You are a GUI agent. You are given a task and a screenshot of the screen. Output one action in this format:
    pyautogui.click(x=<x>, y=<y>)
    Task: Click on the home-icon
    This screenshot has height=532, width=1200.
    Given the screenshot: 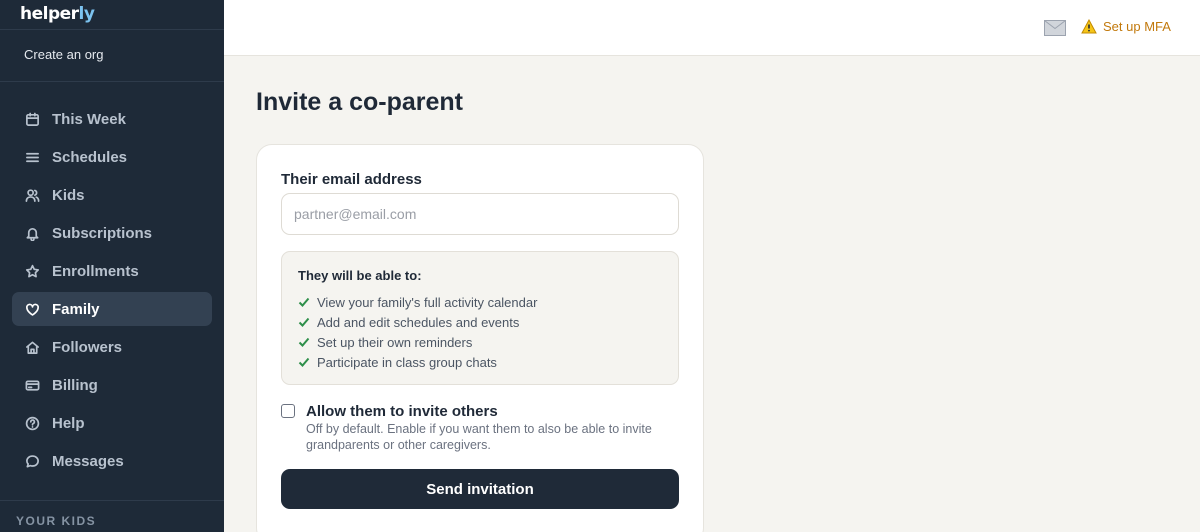 What is the action you would take?
    pyautogui.click(x=32, y=347)
    